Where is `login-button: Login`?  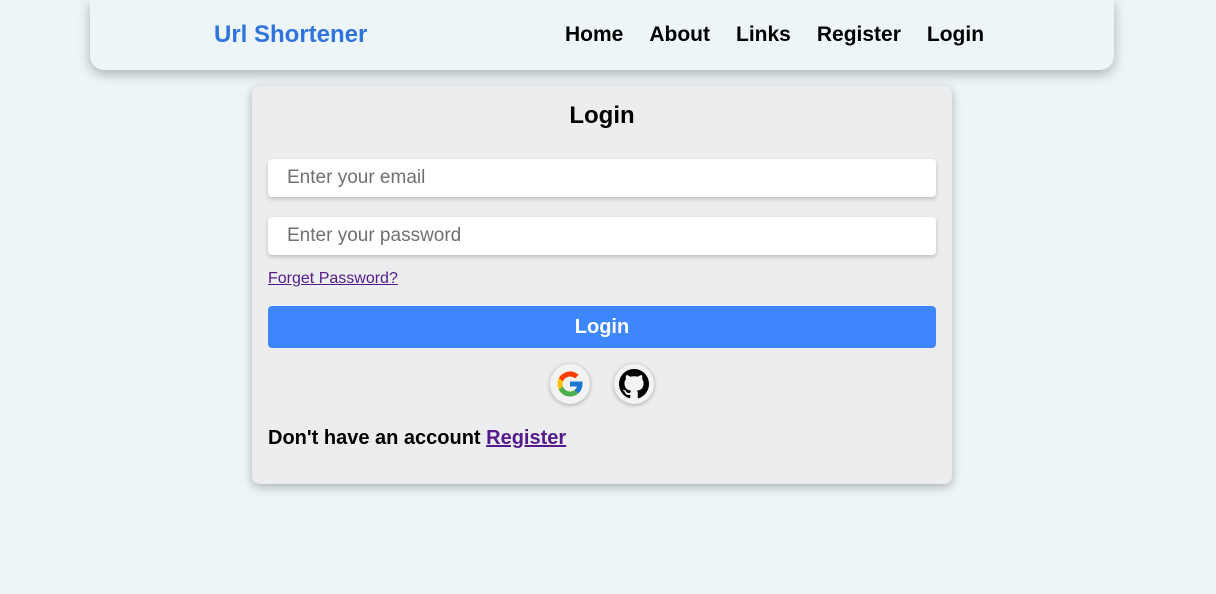
login-button: Login is located at coordinates (602, 327).